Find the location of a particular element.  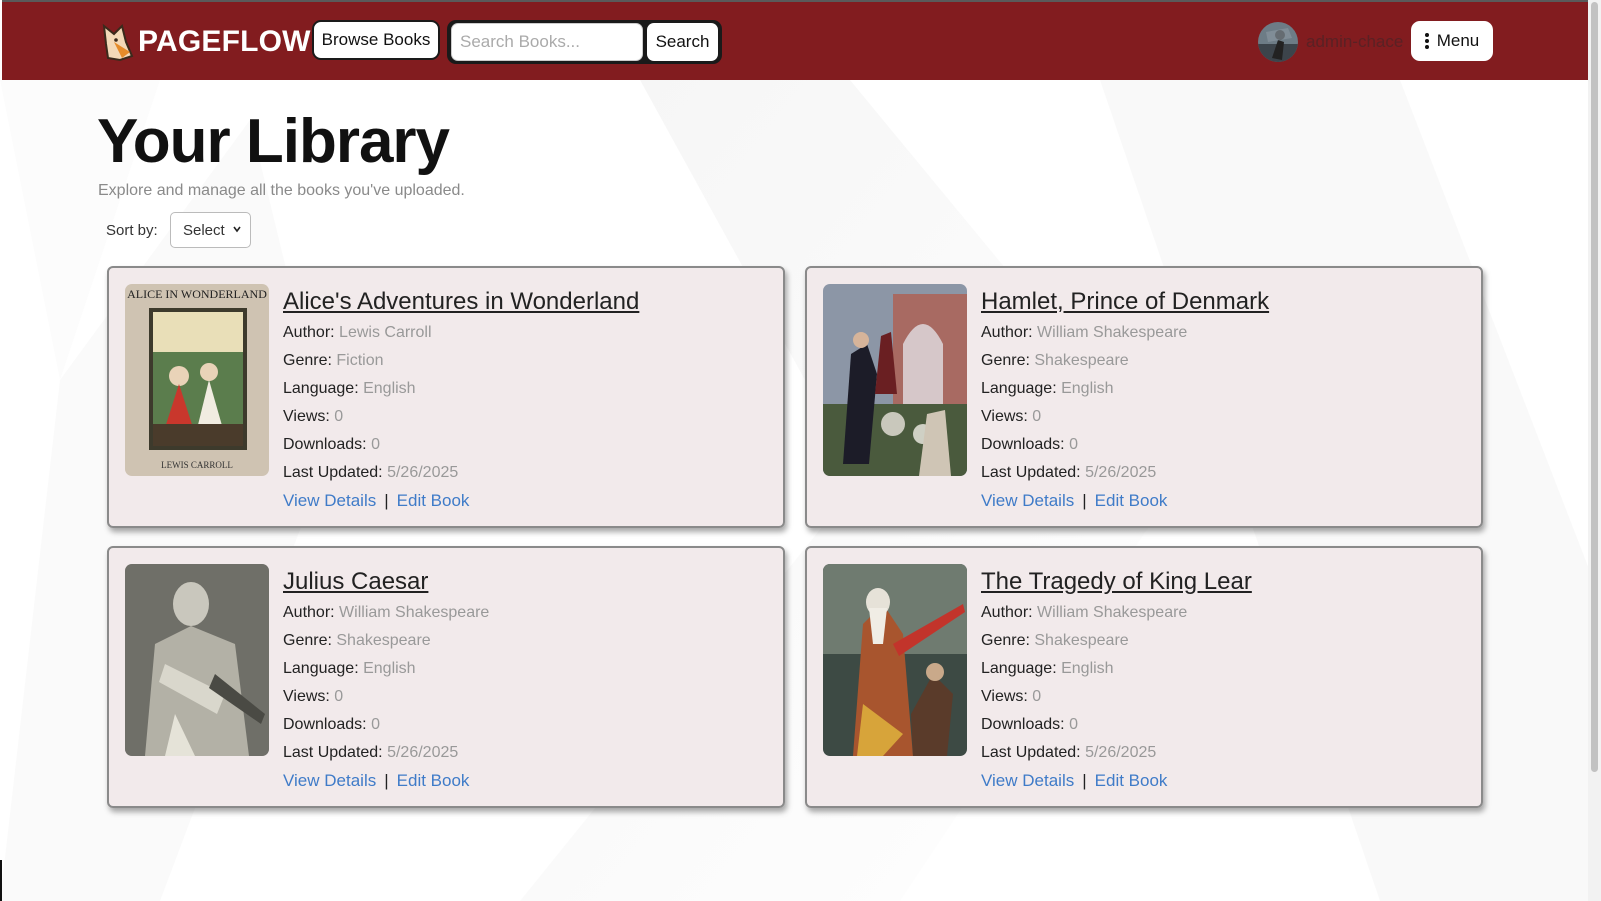

search-button: Search is located at coordinates (682, 42).